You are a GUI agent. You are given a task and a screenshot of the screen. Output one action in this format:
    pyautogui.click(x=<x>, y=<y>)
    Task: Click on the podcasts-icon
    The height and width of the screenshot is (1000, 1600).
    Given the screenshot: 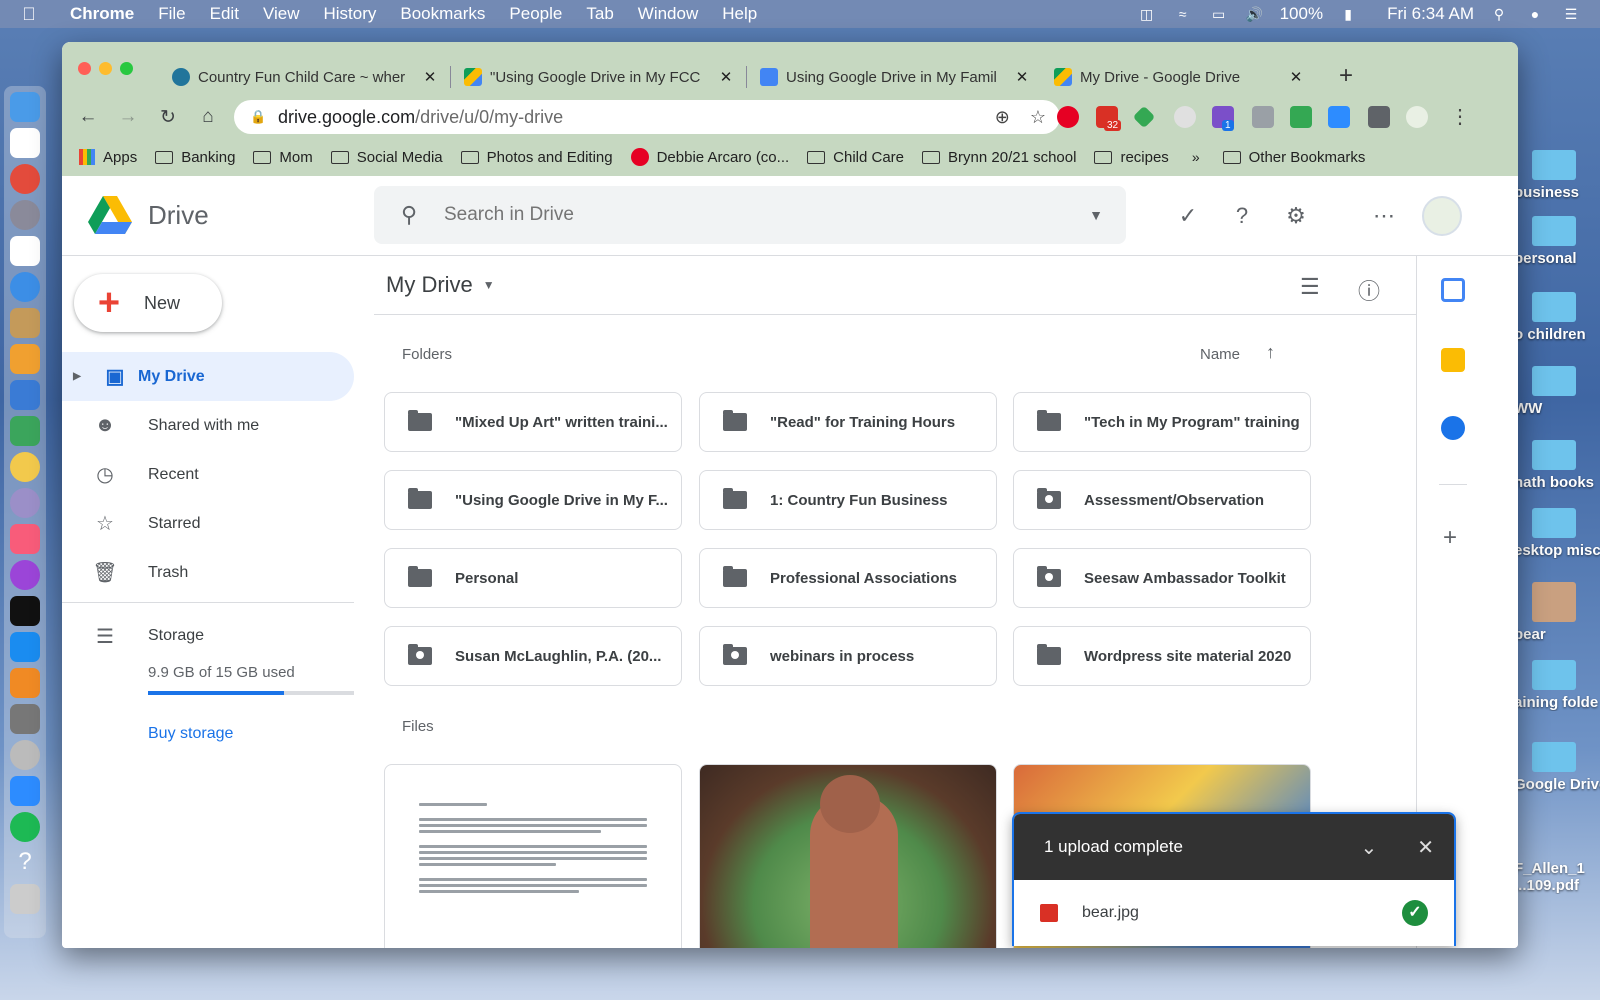 What is the action you would take?
    pyautogui.click(x=25, y=575)
    